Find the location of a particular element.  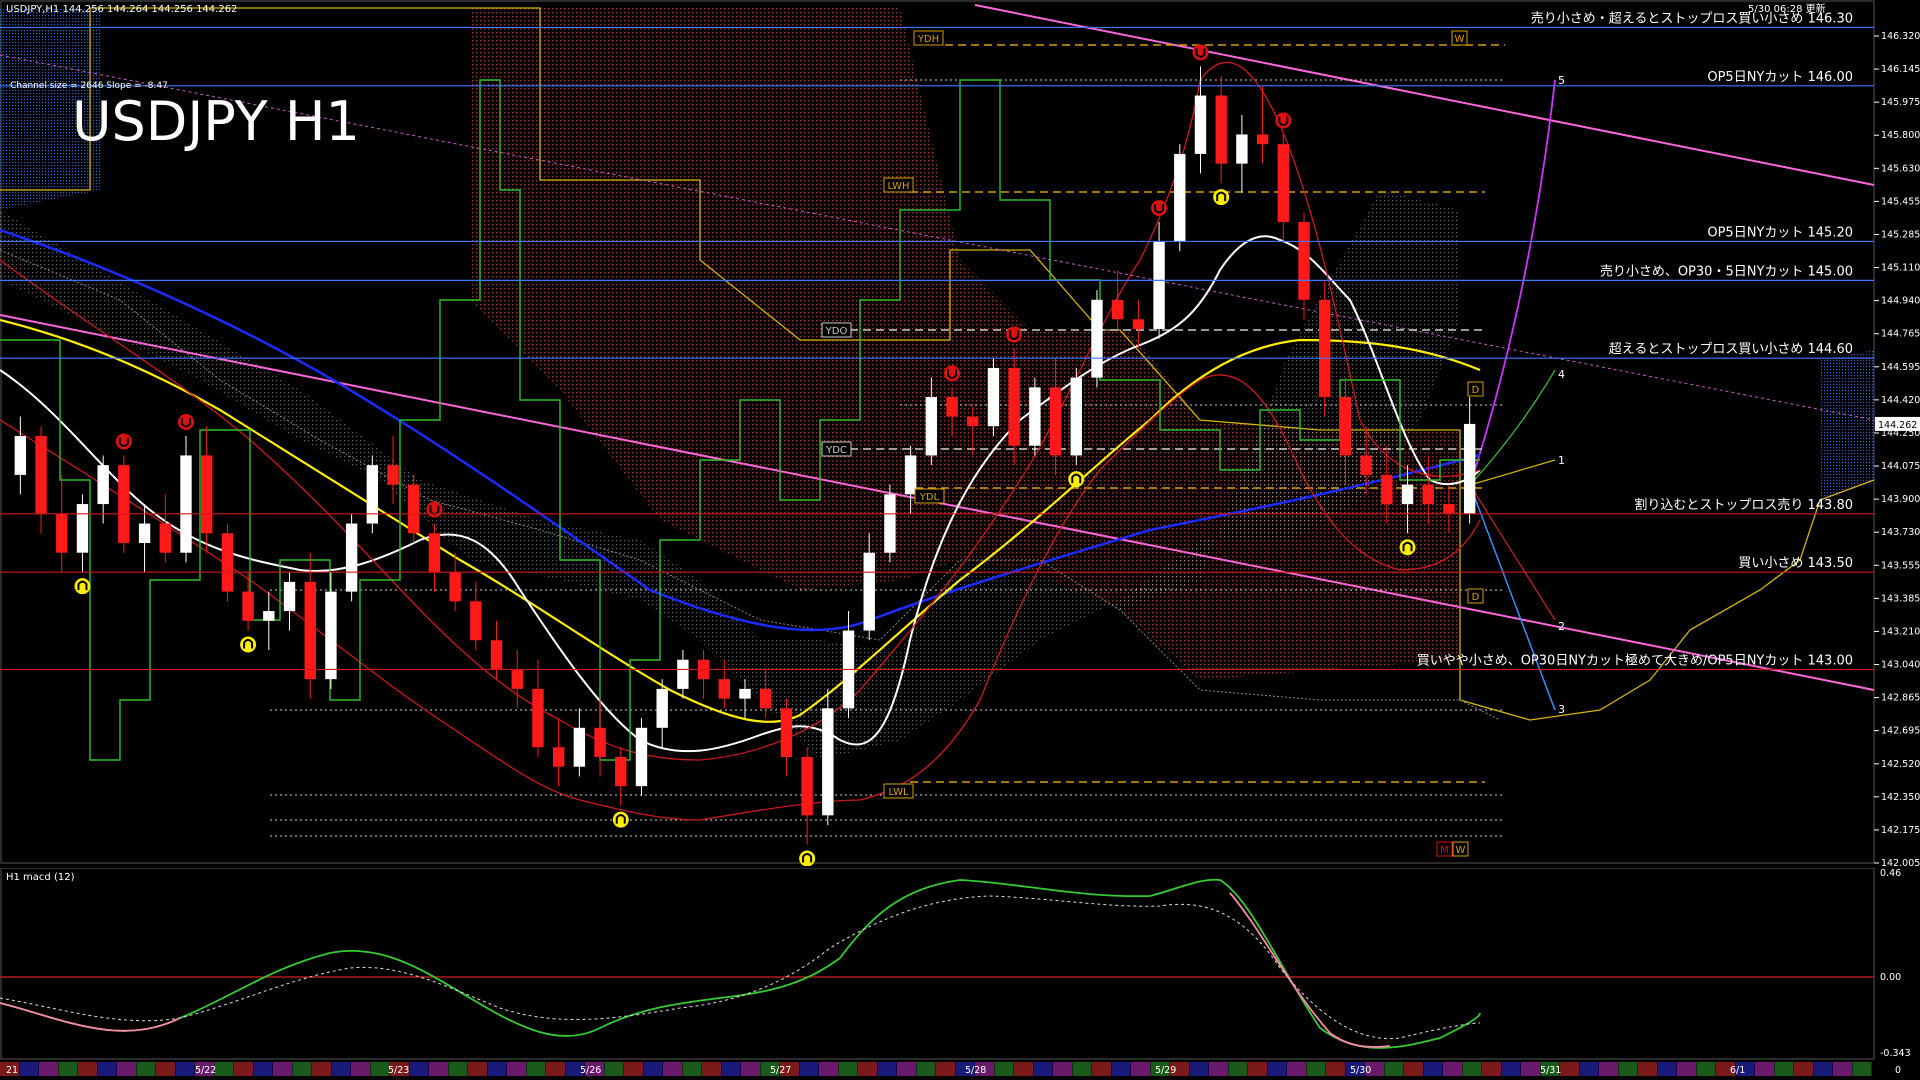

price-level-label: OP5日NYカット 146.00 is located at coordinates (1780, 77).